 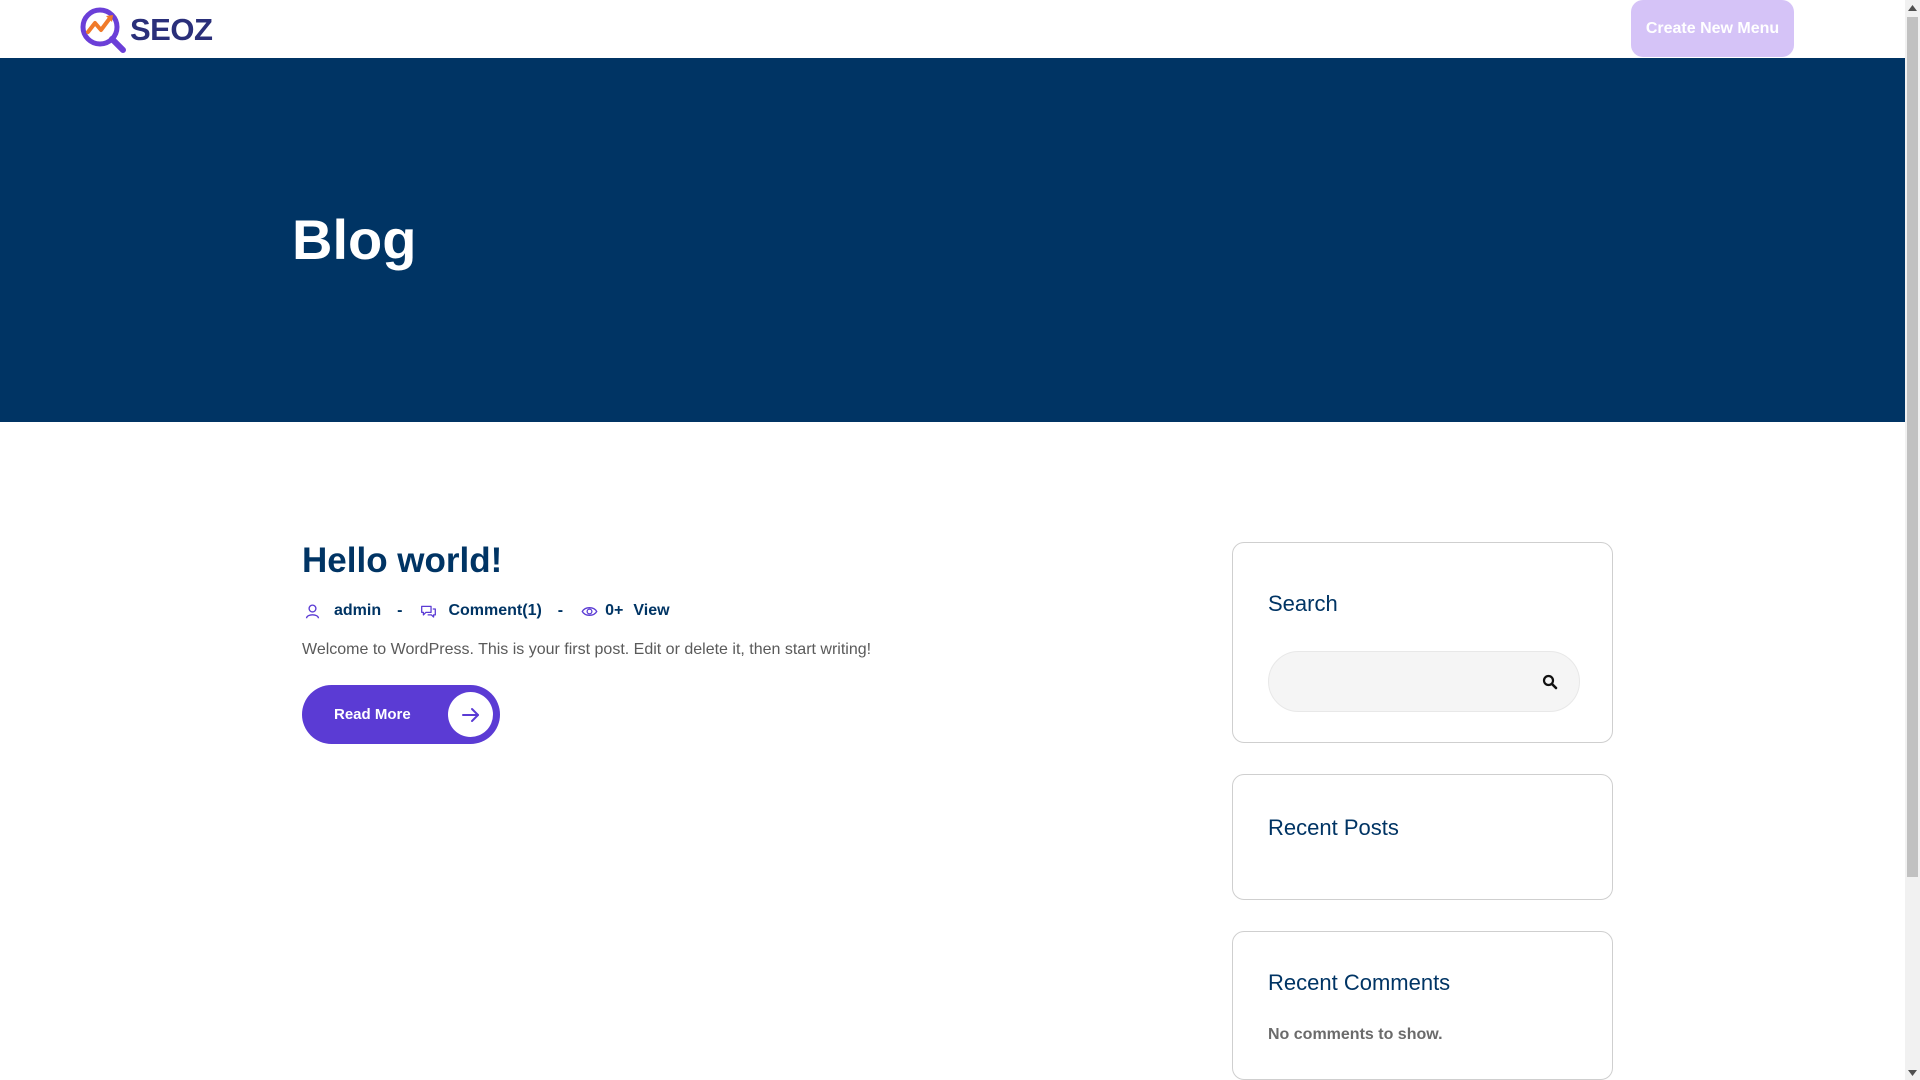 What do you see at coordinates (1303, 603) in the screenshot?
I see `search-widget-title: Search` at bounding box center [1303, 603].